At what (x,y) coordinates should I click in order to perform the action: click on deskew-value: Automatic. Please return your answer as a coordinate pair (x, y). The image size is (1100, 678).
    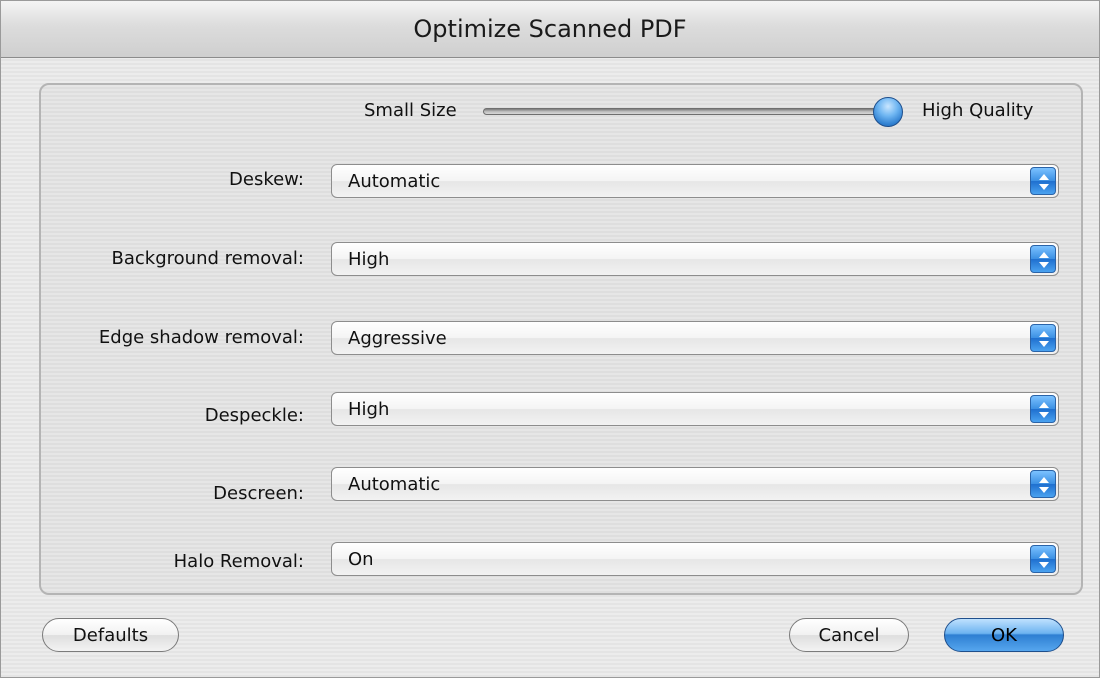
    Looking at the image, I should click on (394, 181).